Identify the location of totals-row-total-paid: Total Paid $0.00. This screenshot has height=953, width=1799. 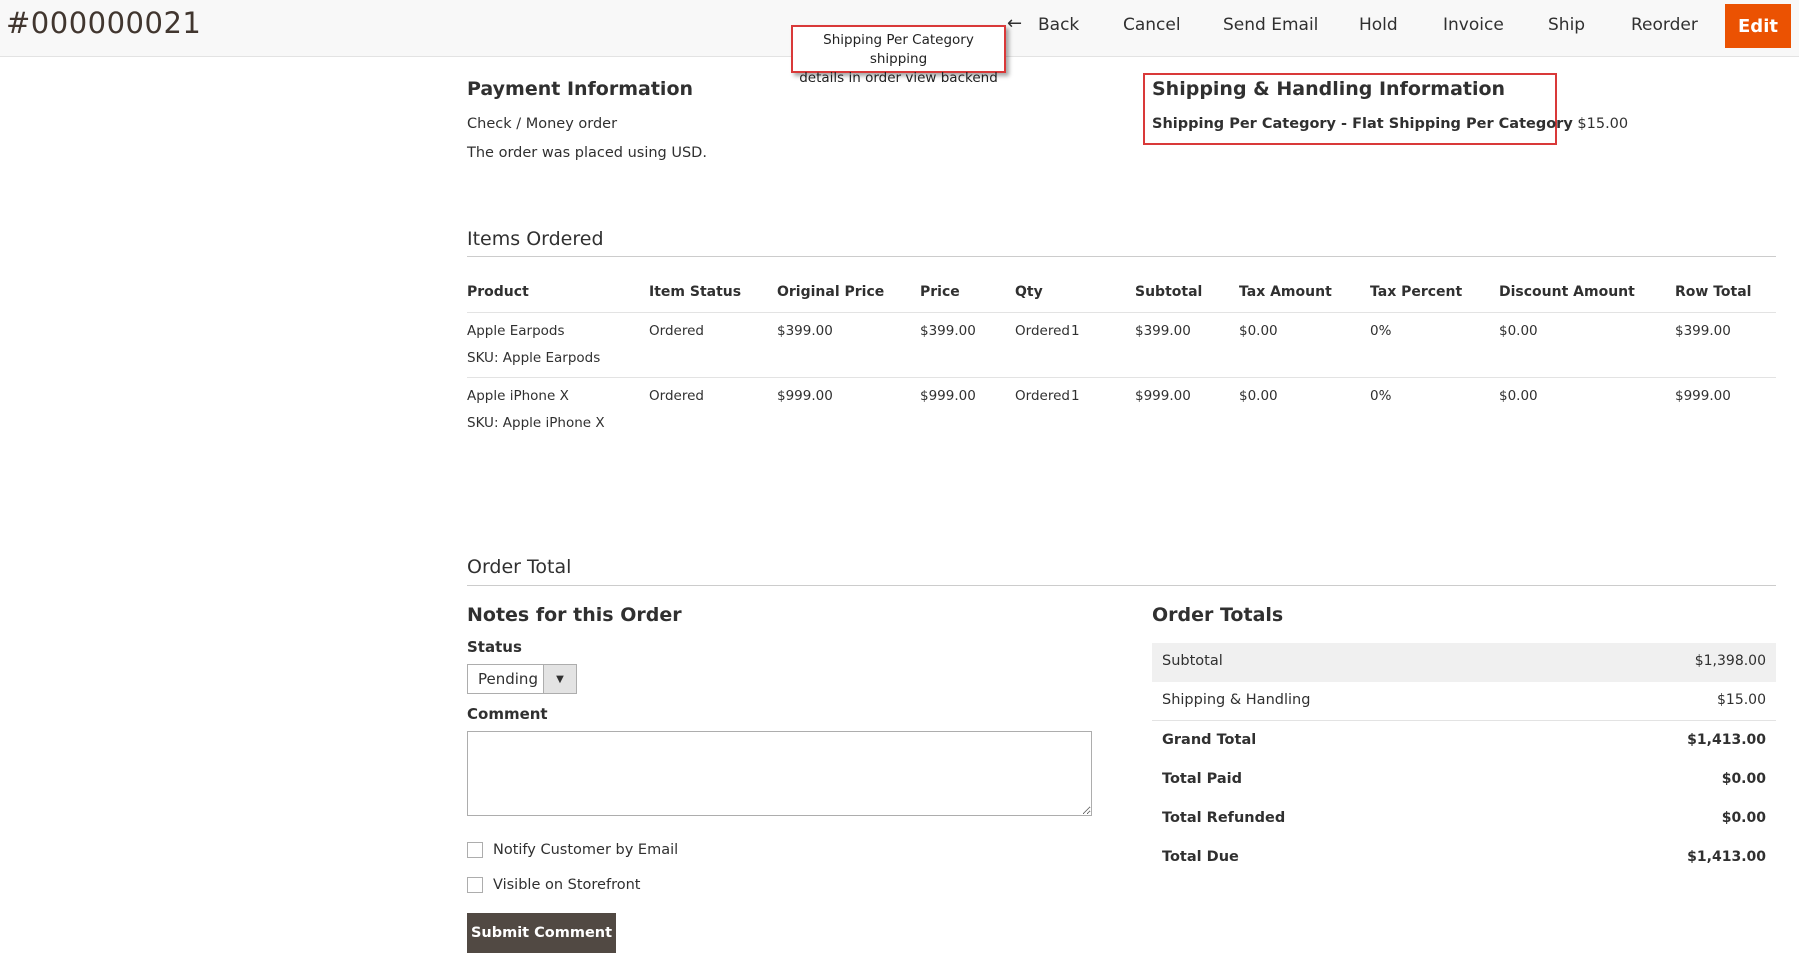
(1464, 780).